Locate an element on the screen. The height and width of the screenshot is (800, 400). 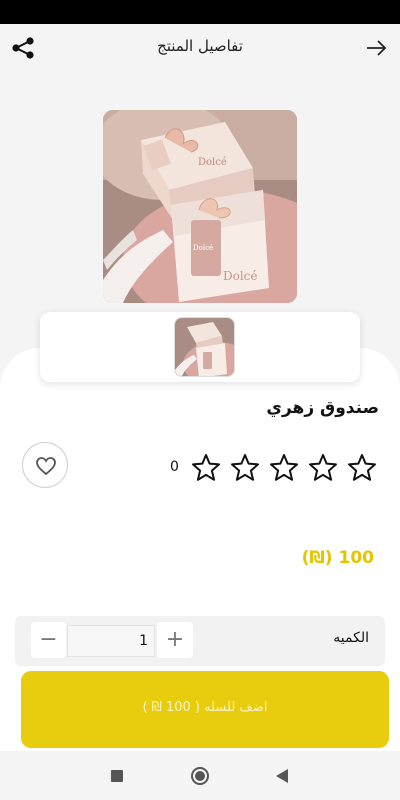
system-nav-bar is located at coordinates (200, 776).